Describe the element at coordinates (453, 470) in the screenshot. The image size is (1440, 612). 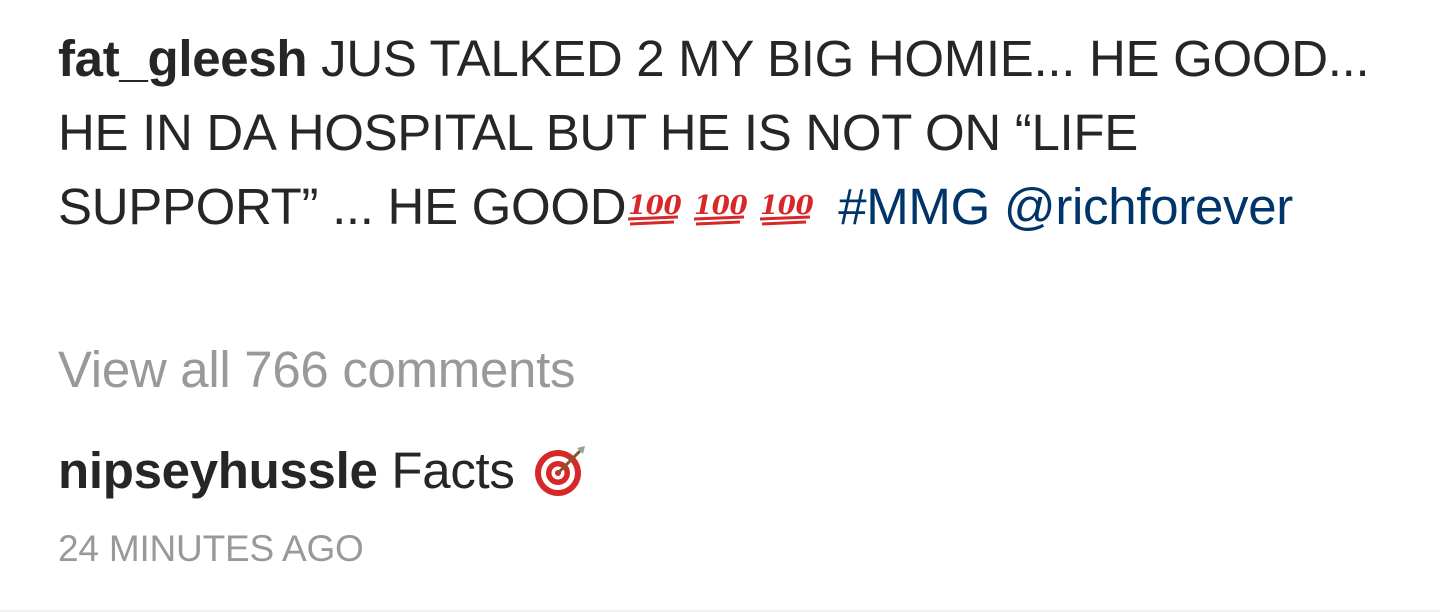
I see `comment-text: Facts` at that location.